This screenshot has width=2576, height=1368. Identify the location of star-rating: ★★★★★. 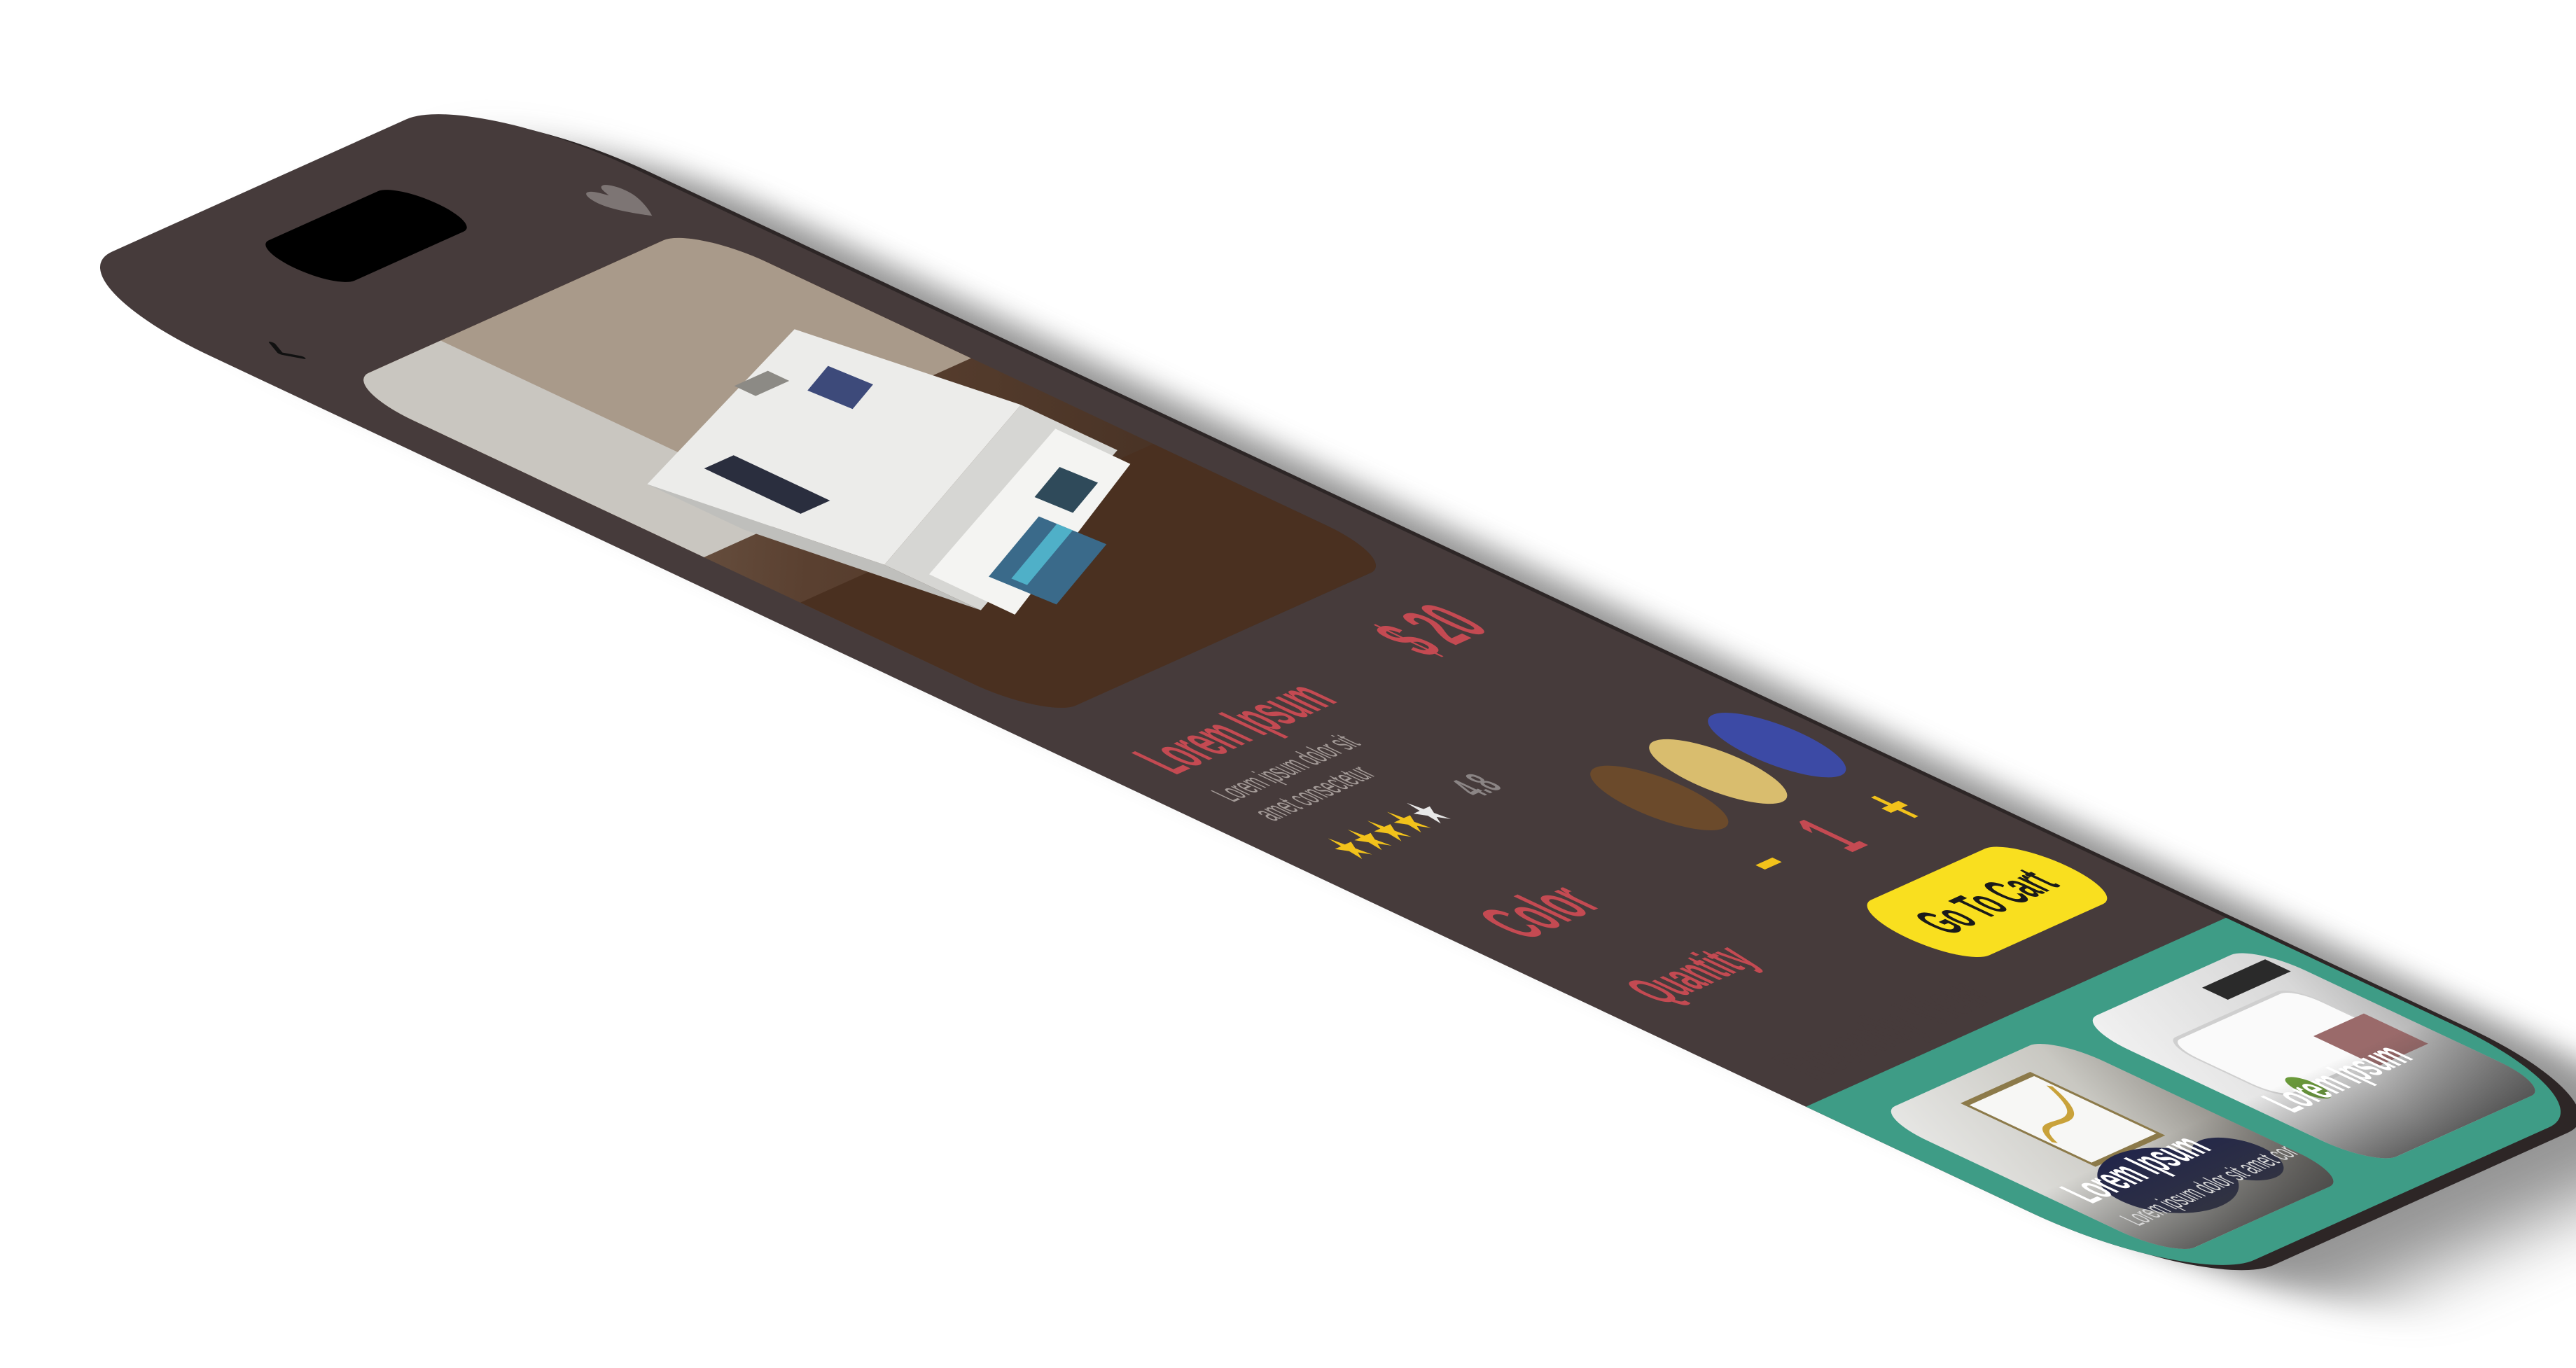
(1388, 830).